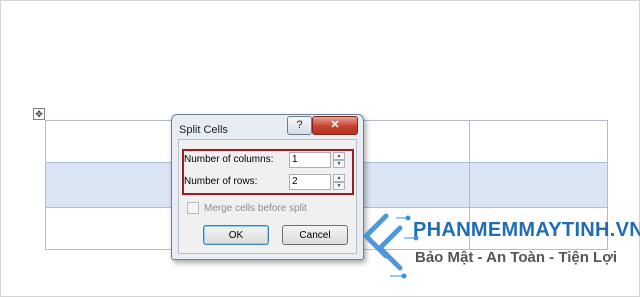  What do you see at coordinates (390, 246) in the screenshot?
I see `watermark-logo-icon` at bounding box center [390, 246].